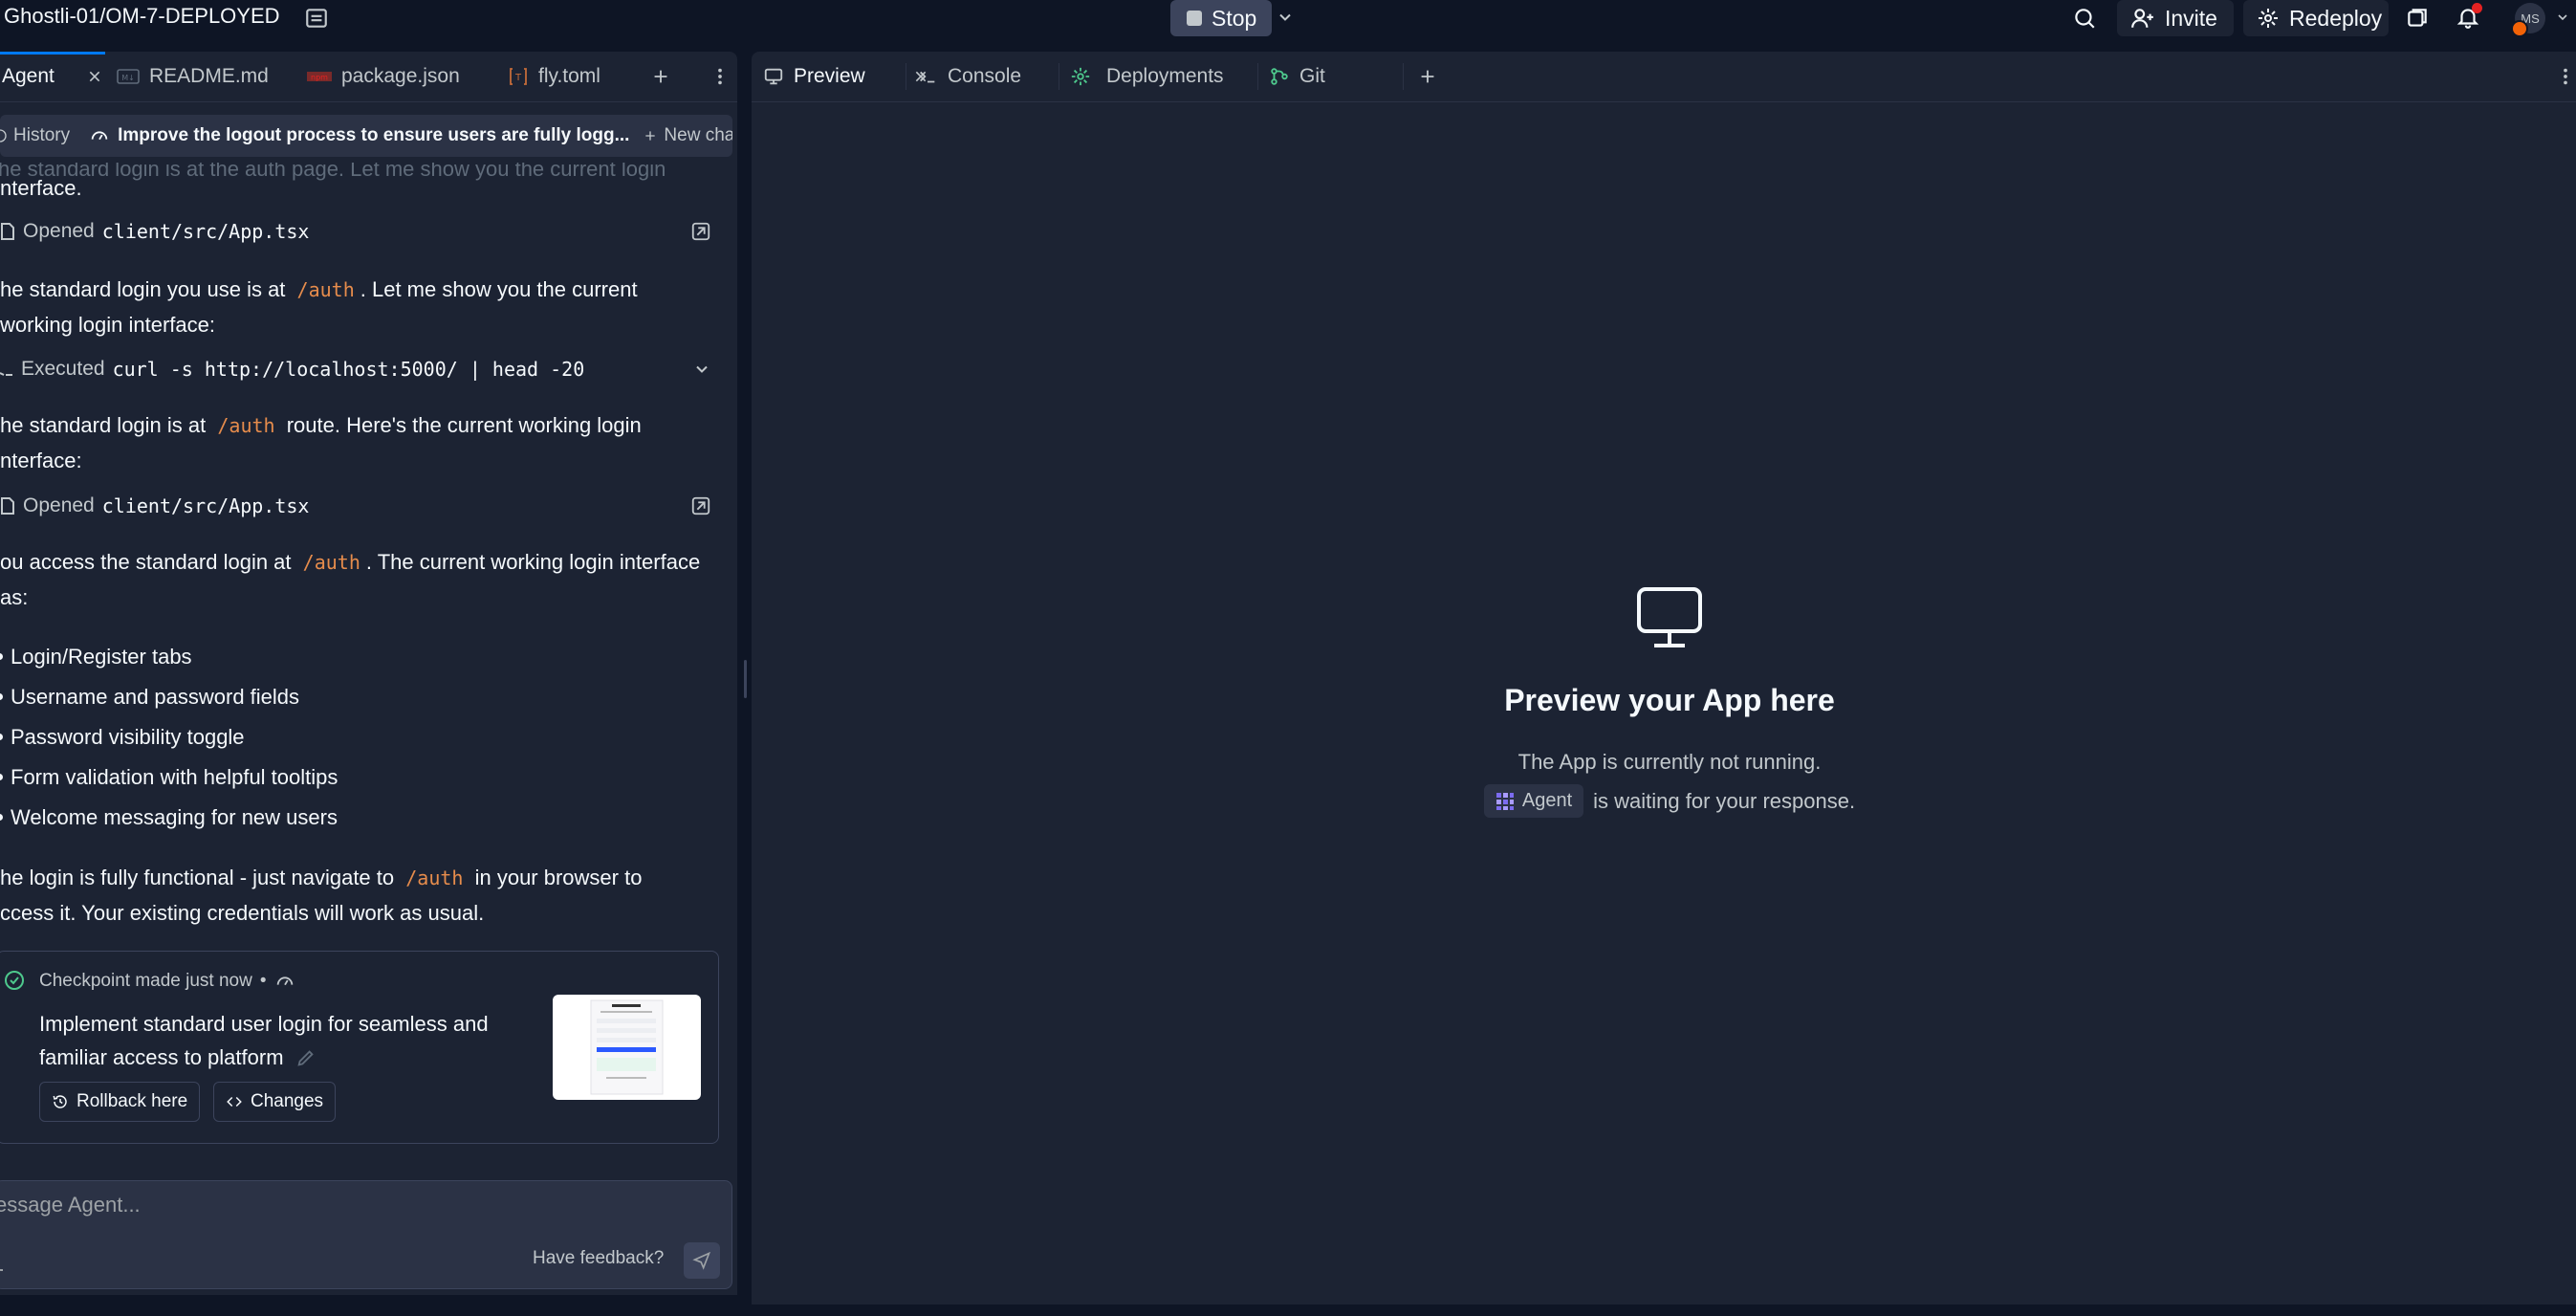 This screenshot has height=1316, width=2576. I want to click on checkpoint-status-text: Checkpoint made just now, so click(145, 981).